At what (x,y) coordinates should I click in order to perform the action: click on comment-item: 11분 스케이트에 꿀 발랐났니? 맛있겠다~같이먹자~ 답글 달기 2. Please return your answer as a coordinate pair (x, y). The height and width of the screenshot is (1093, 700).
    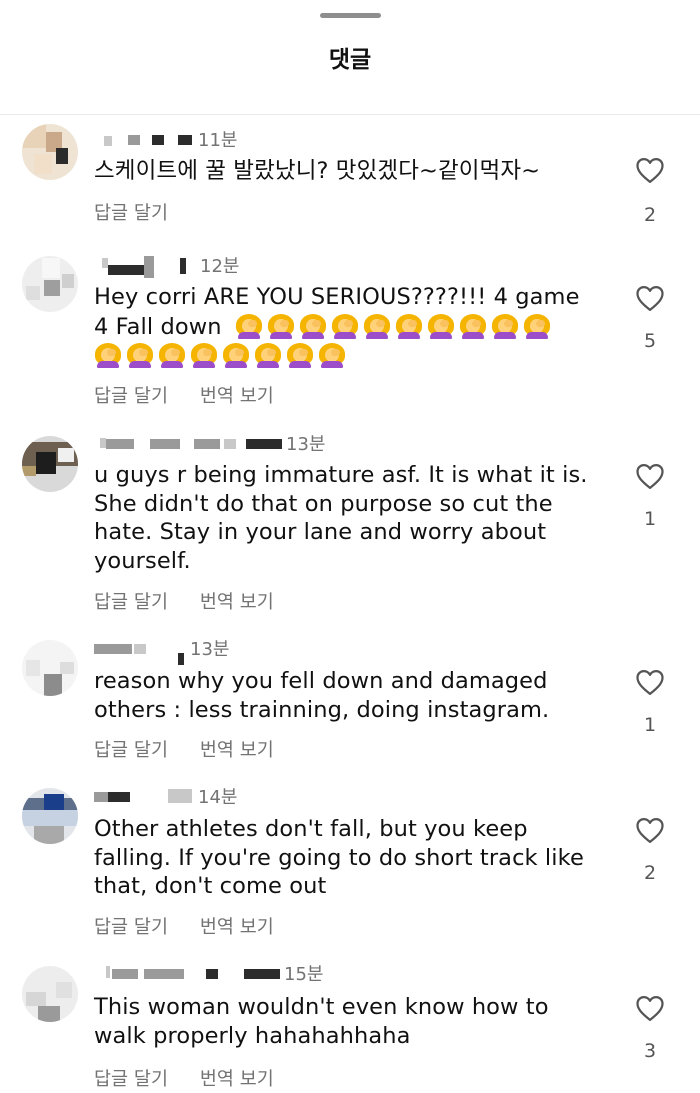
    Looking at the image, I should click on (350, 175).